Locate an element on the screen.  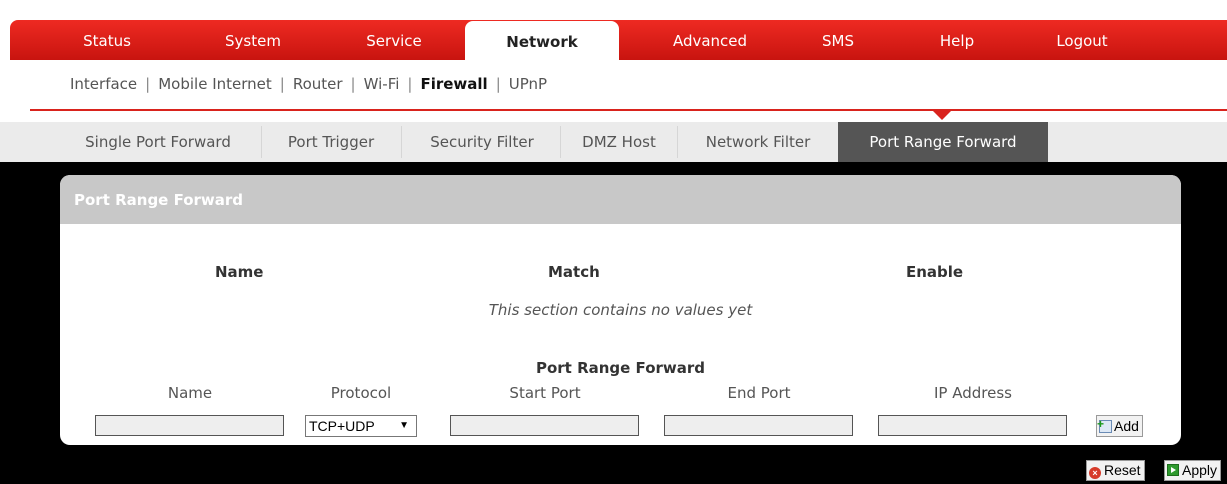
ip-address-label: IP Address is located at coordinates (973, 393).